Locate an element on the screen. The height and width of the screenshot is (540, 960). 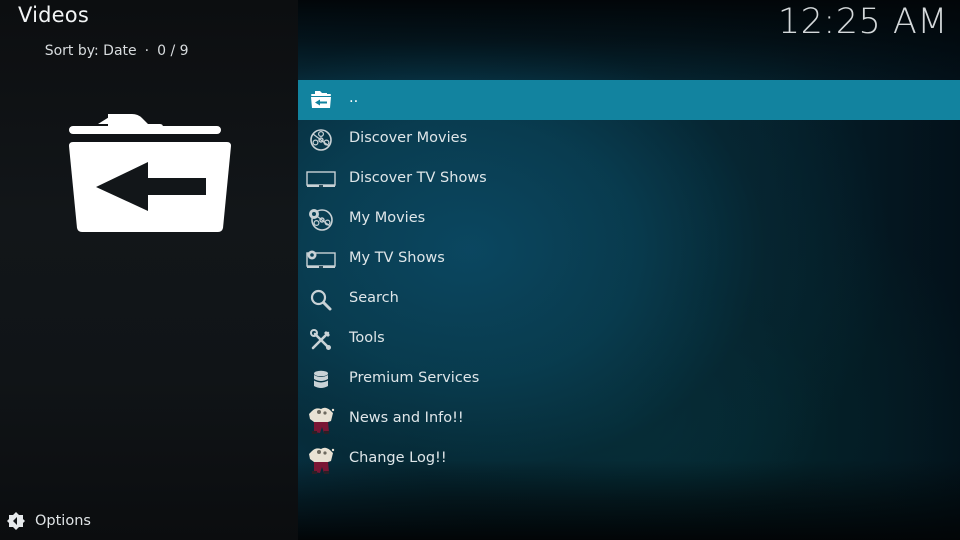
tv-icon is located at coordinates (321, 180).